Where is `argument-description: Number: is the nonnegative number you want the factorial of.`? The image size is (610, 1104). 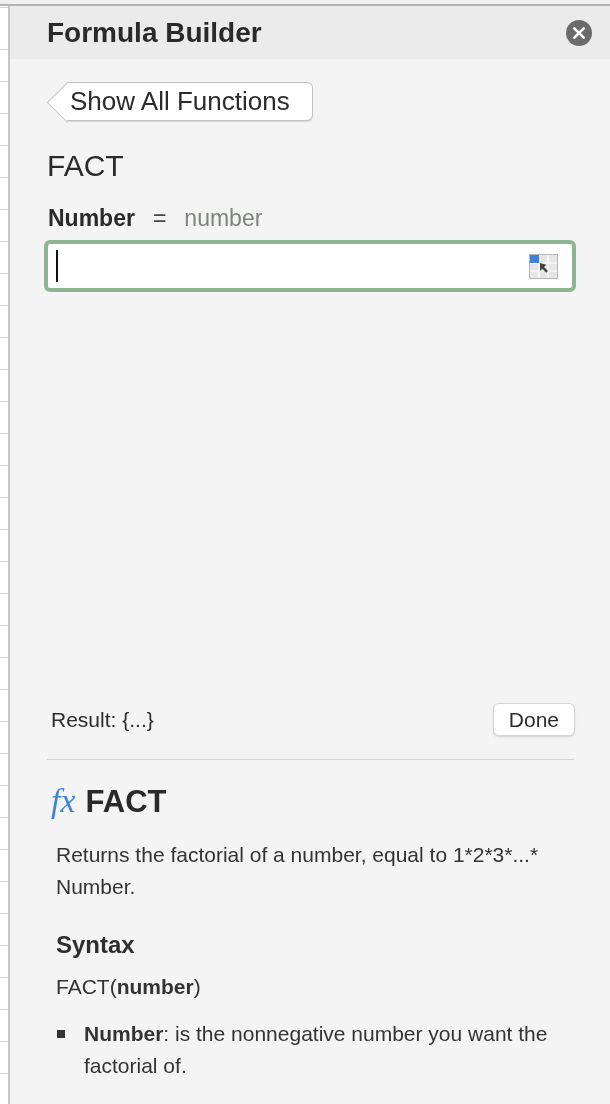 argument-description: Number: is the nonnegative number you want the factorial of. is located at coordinates (316, 1050).